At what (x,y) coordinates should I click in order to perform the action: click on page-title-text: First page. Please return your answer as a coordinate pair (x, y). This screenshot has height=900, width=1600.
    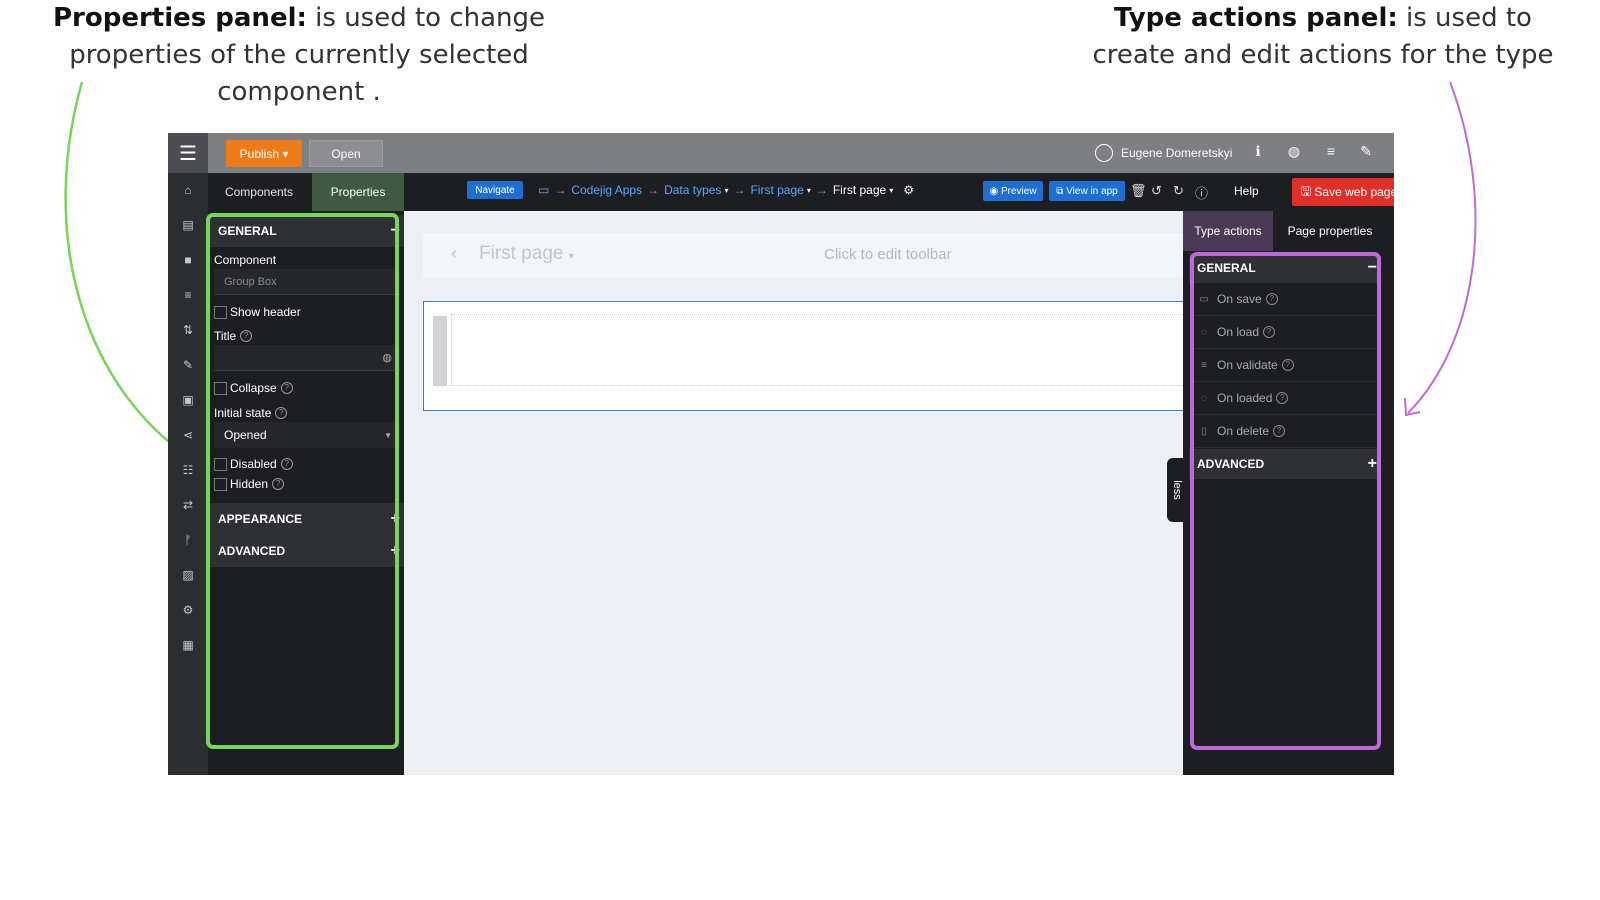
    Looking at the image, I should click on (521, 253).